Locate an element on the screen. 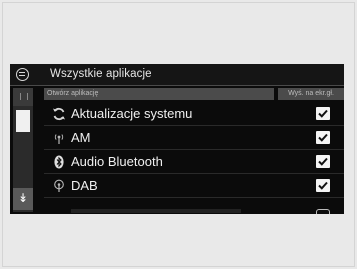 The height and width of the screenshot is (269, 357). list-item-label: AM is located at coordinates (81, 137).